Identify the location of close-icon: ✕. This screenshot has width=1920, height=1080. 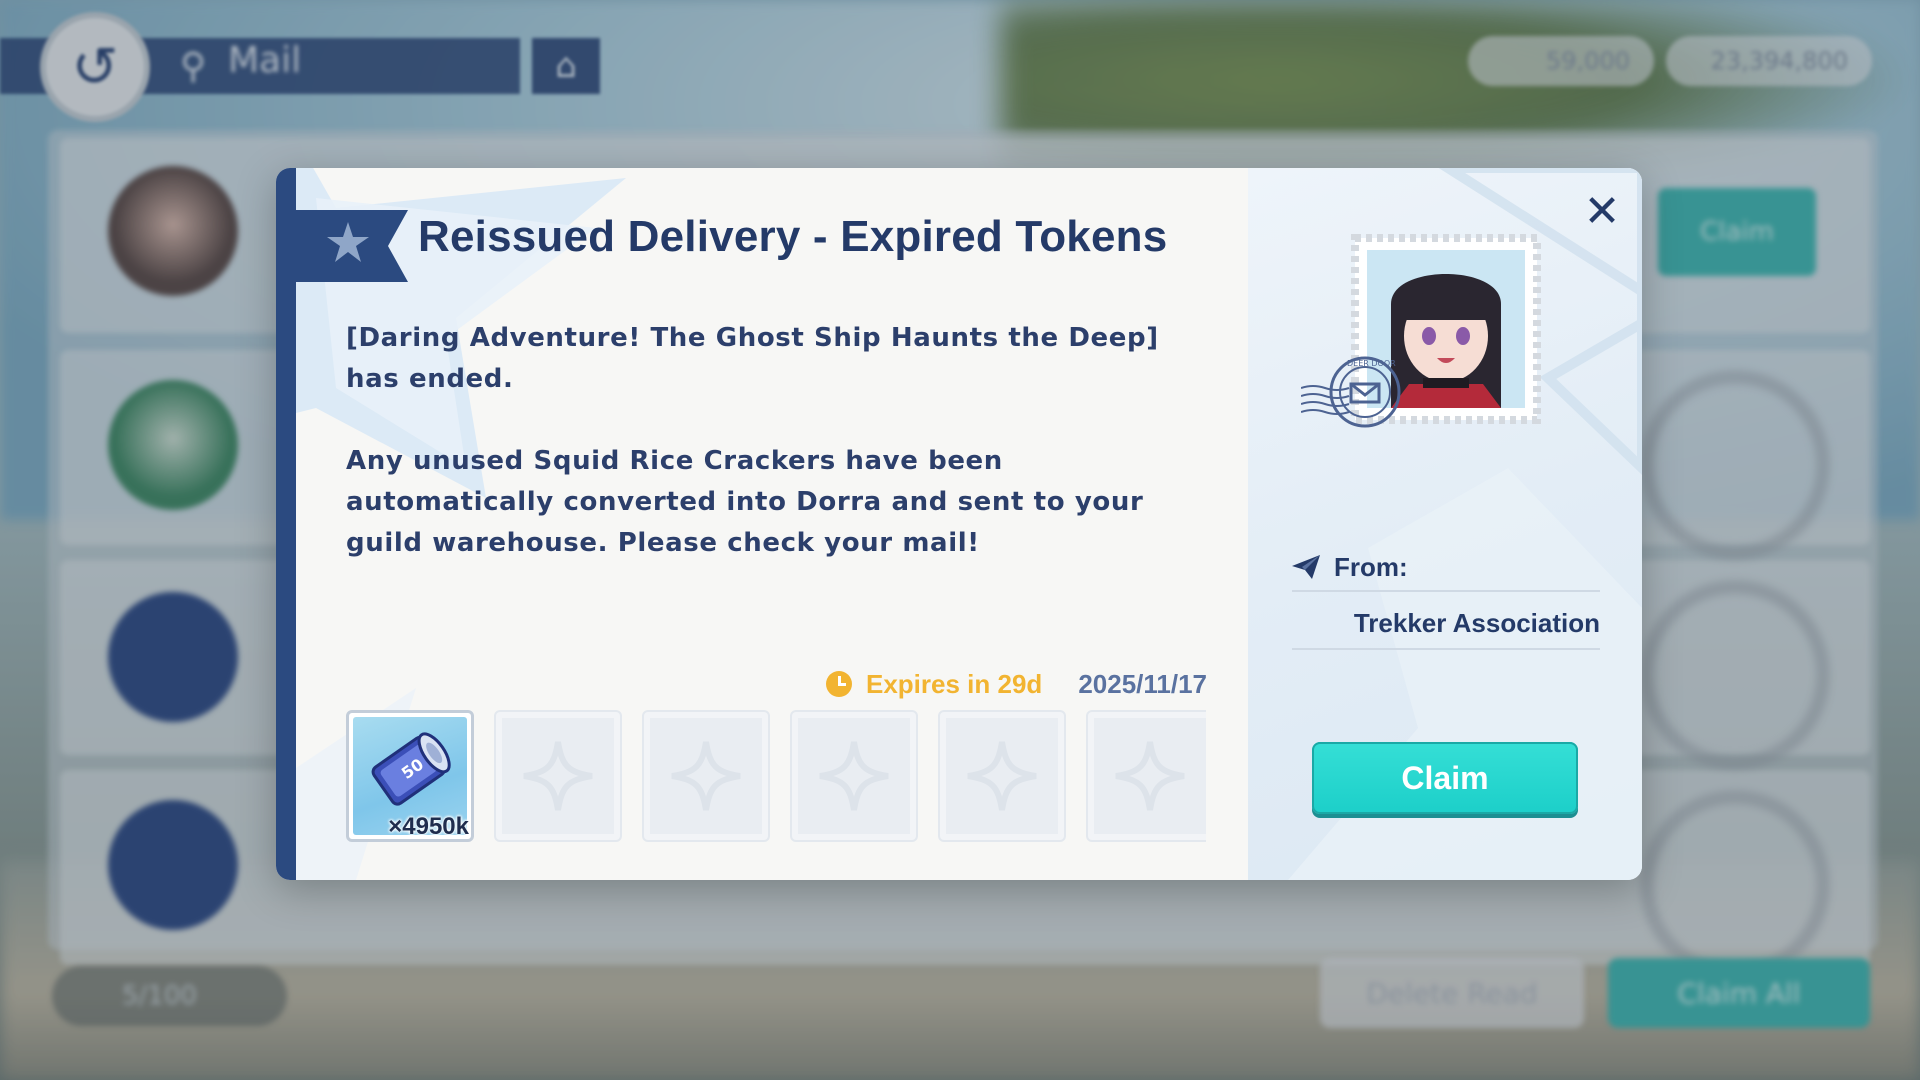
(1602, 211).